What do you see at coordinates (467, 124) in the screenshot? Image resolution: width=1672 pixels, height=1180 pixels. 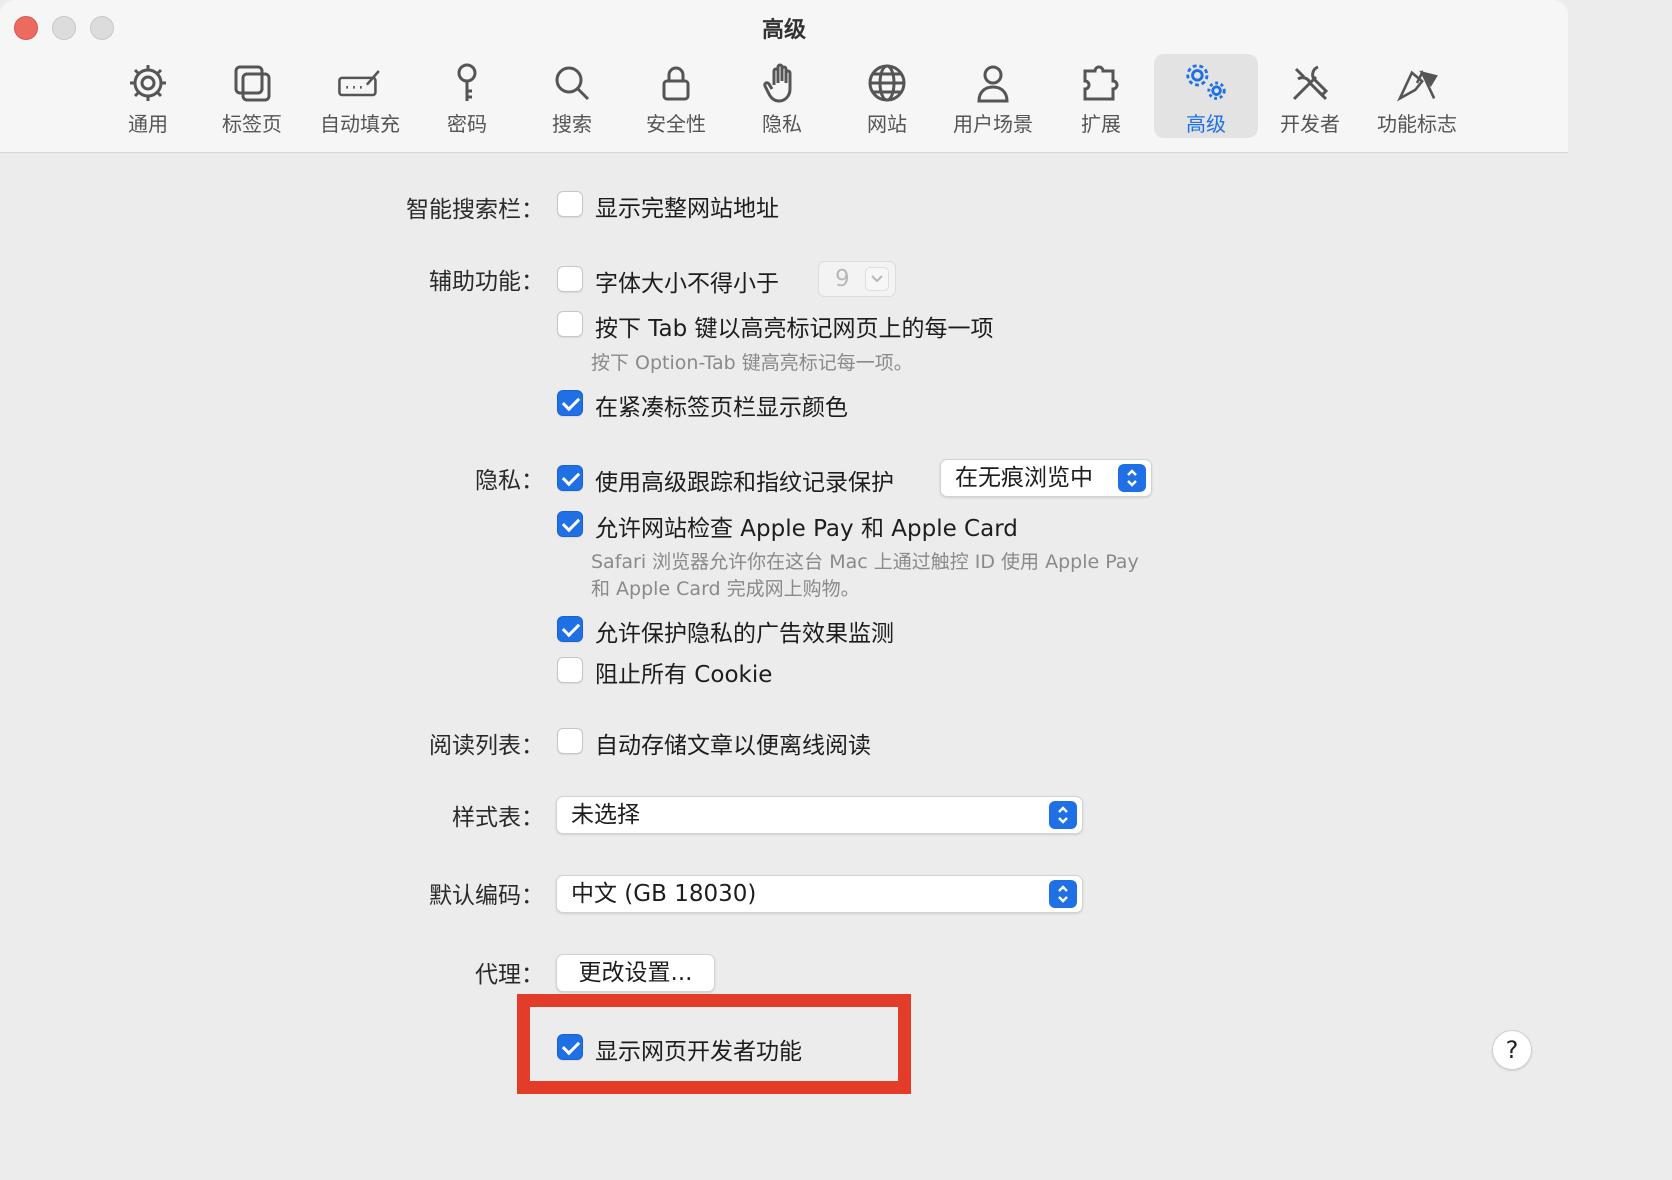 I see `tab-label: 密码` at bounding box center [467, 124].